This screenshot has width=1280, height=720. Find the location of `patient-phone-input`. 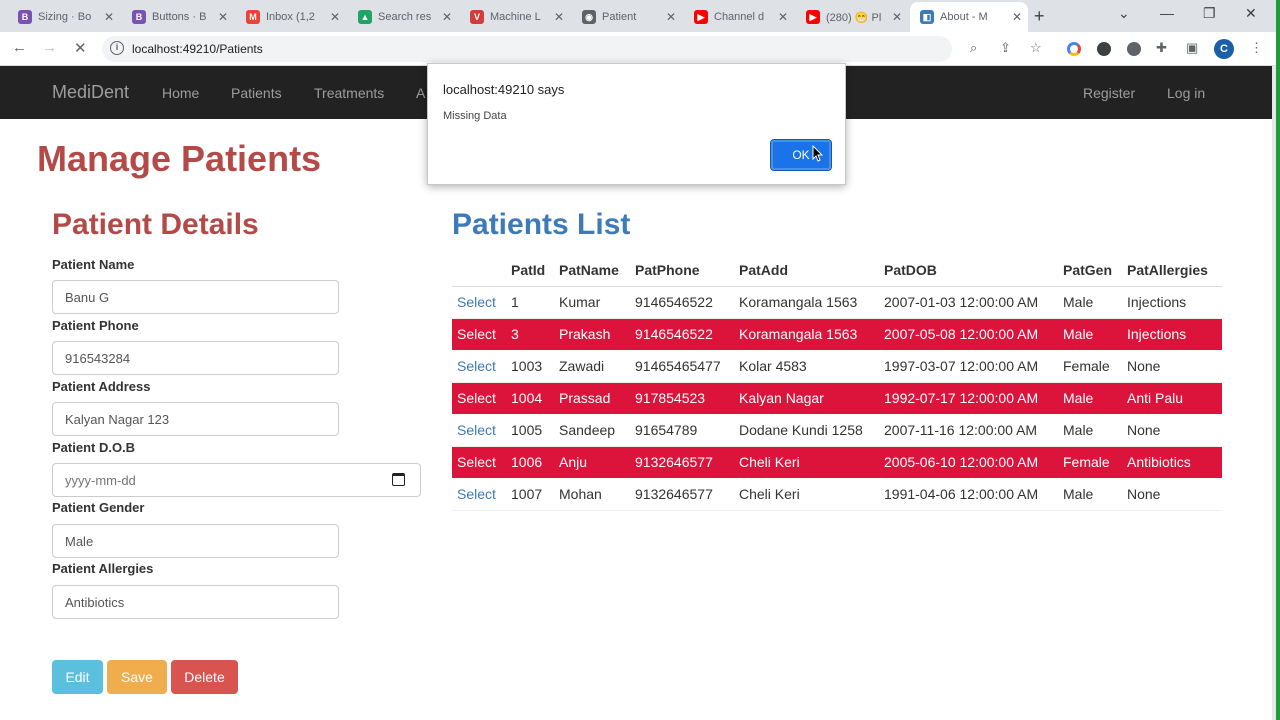

patient-phone-input is located at coordinates (195, 358).